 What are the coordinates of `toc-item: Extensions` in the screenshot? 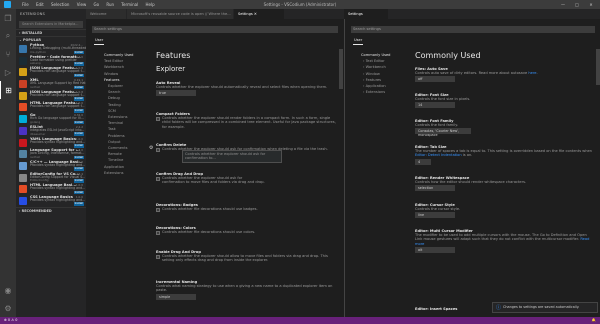 It's located at (118, 173).